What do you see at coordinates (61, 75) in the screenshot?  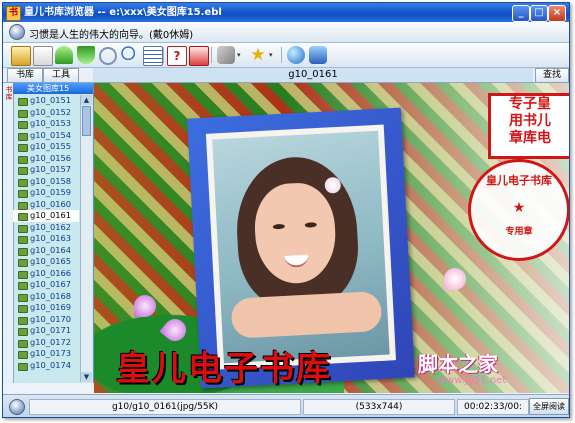 I see `tab-tools: 工具` at bounding box center [61, 75].